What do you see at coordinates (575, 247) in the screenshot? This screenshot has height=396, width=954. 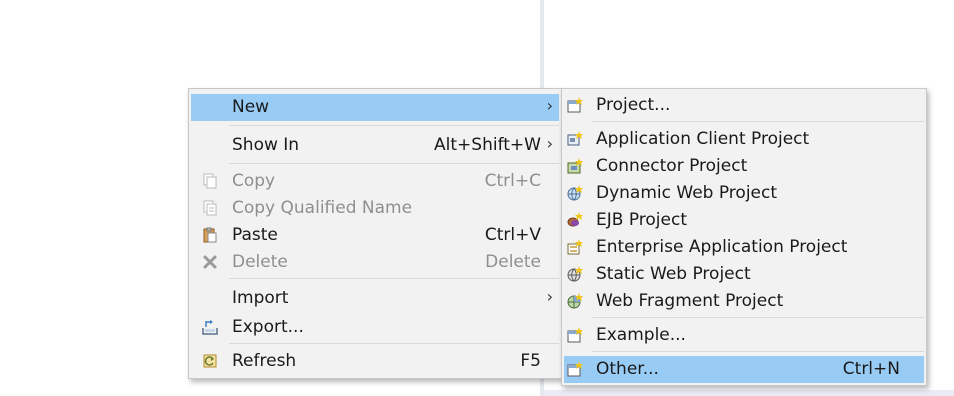 I see `enterprise-application-project-icon` at bounding box center [575, 247].